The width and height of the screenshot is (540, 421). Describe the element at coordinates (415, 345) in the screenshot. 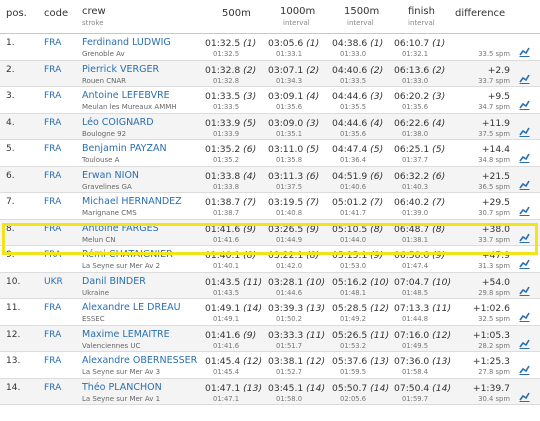

I see `interval-time: 01:49.5` at that location.